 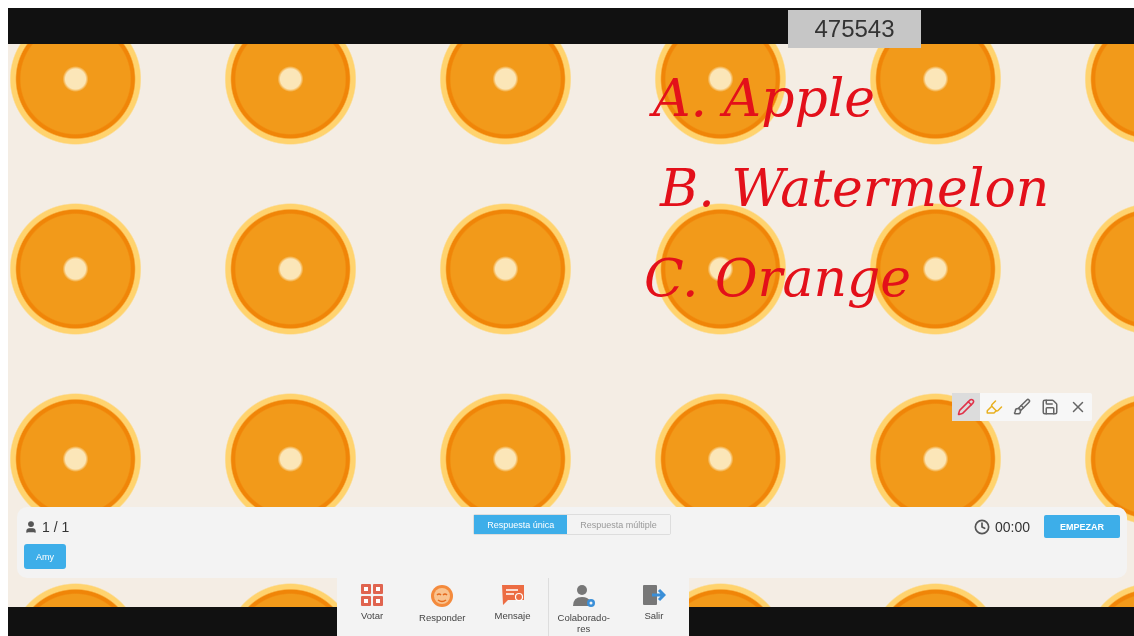 What do you see at coordinates (583, 607) in the screenshot?
I see `toolbar-button: Colaborado-res` at bounding box center [583, 607].